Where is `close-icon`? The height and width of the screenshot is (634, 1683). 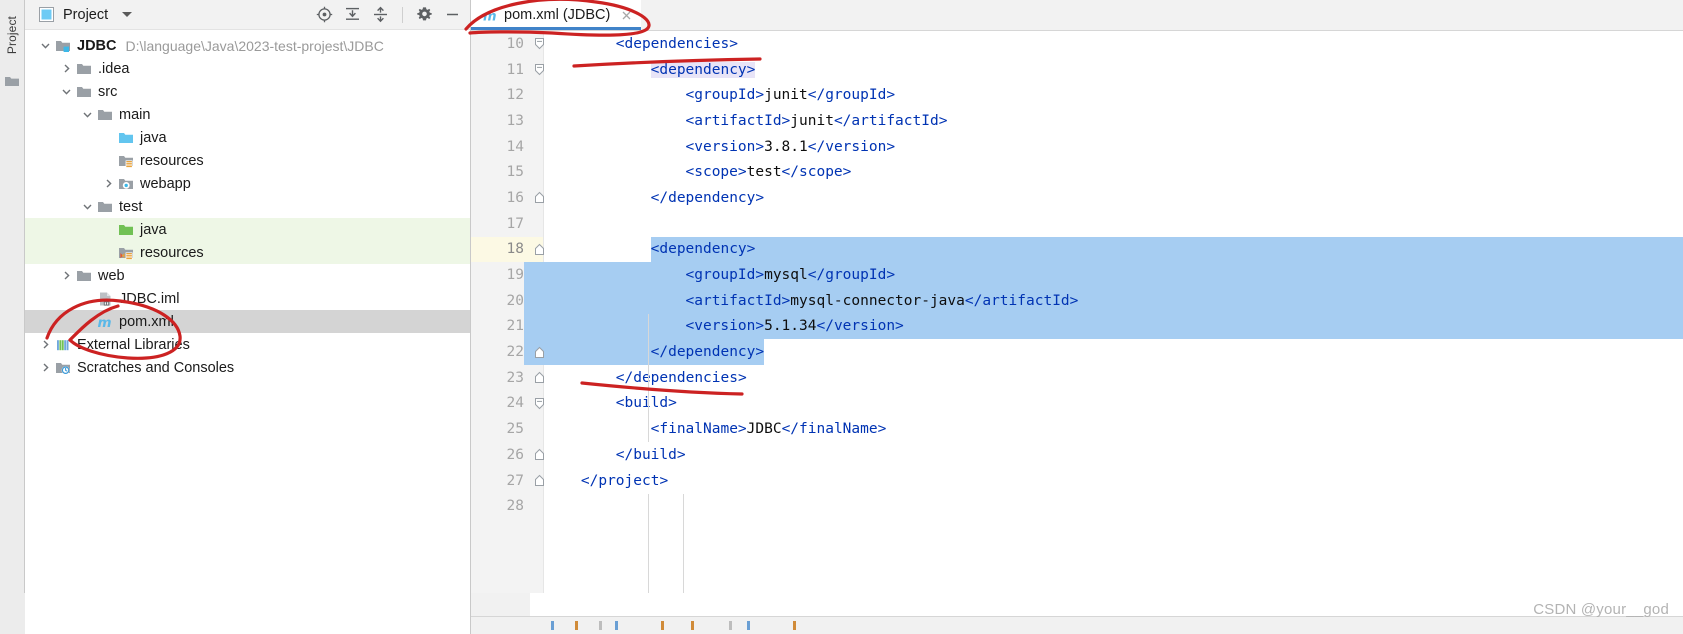
close-icon is located at coordinates (626, 15).